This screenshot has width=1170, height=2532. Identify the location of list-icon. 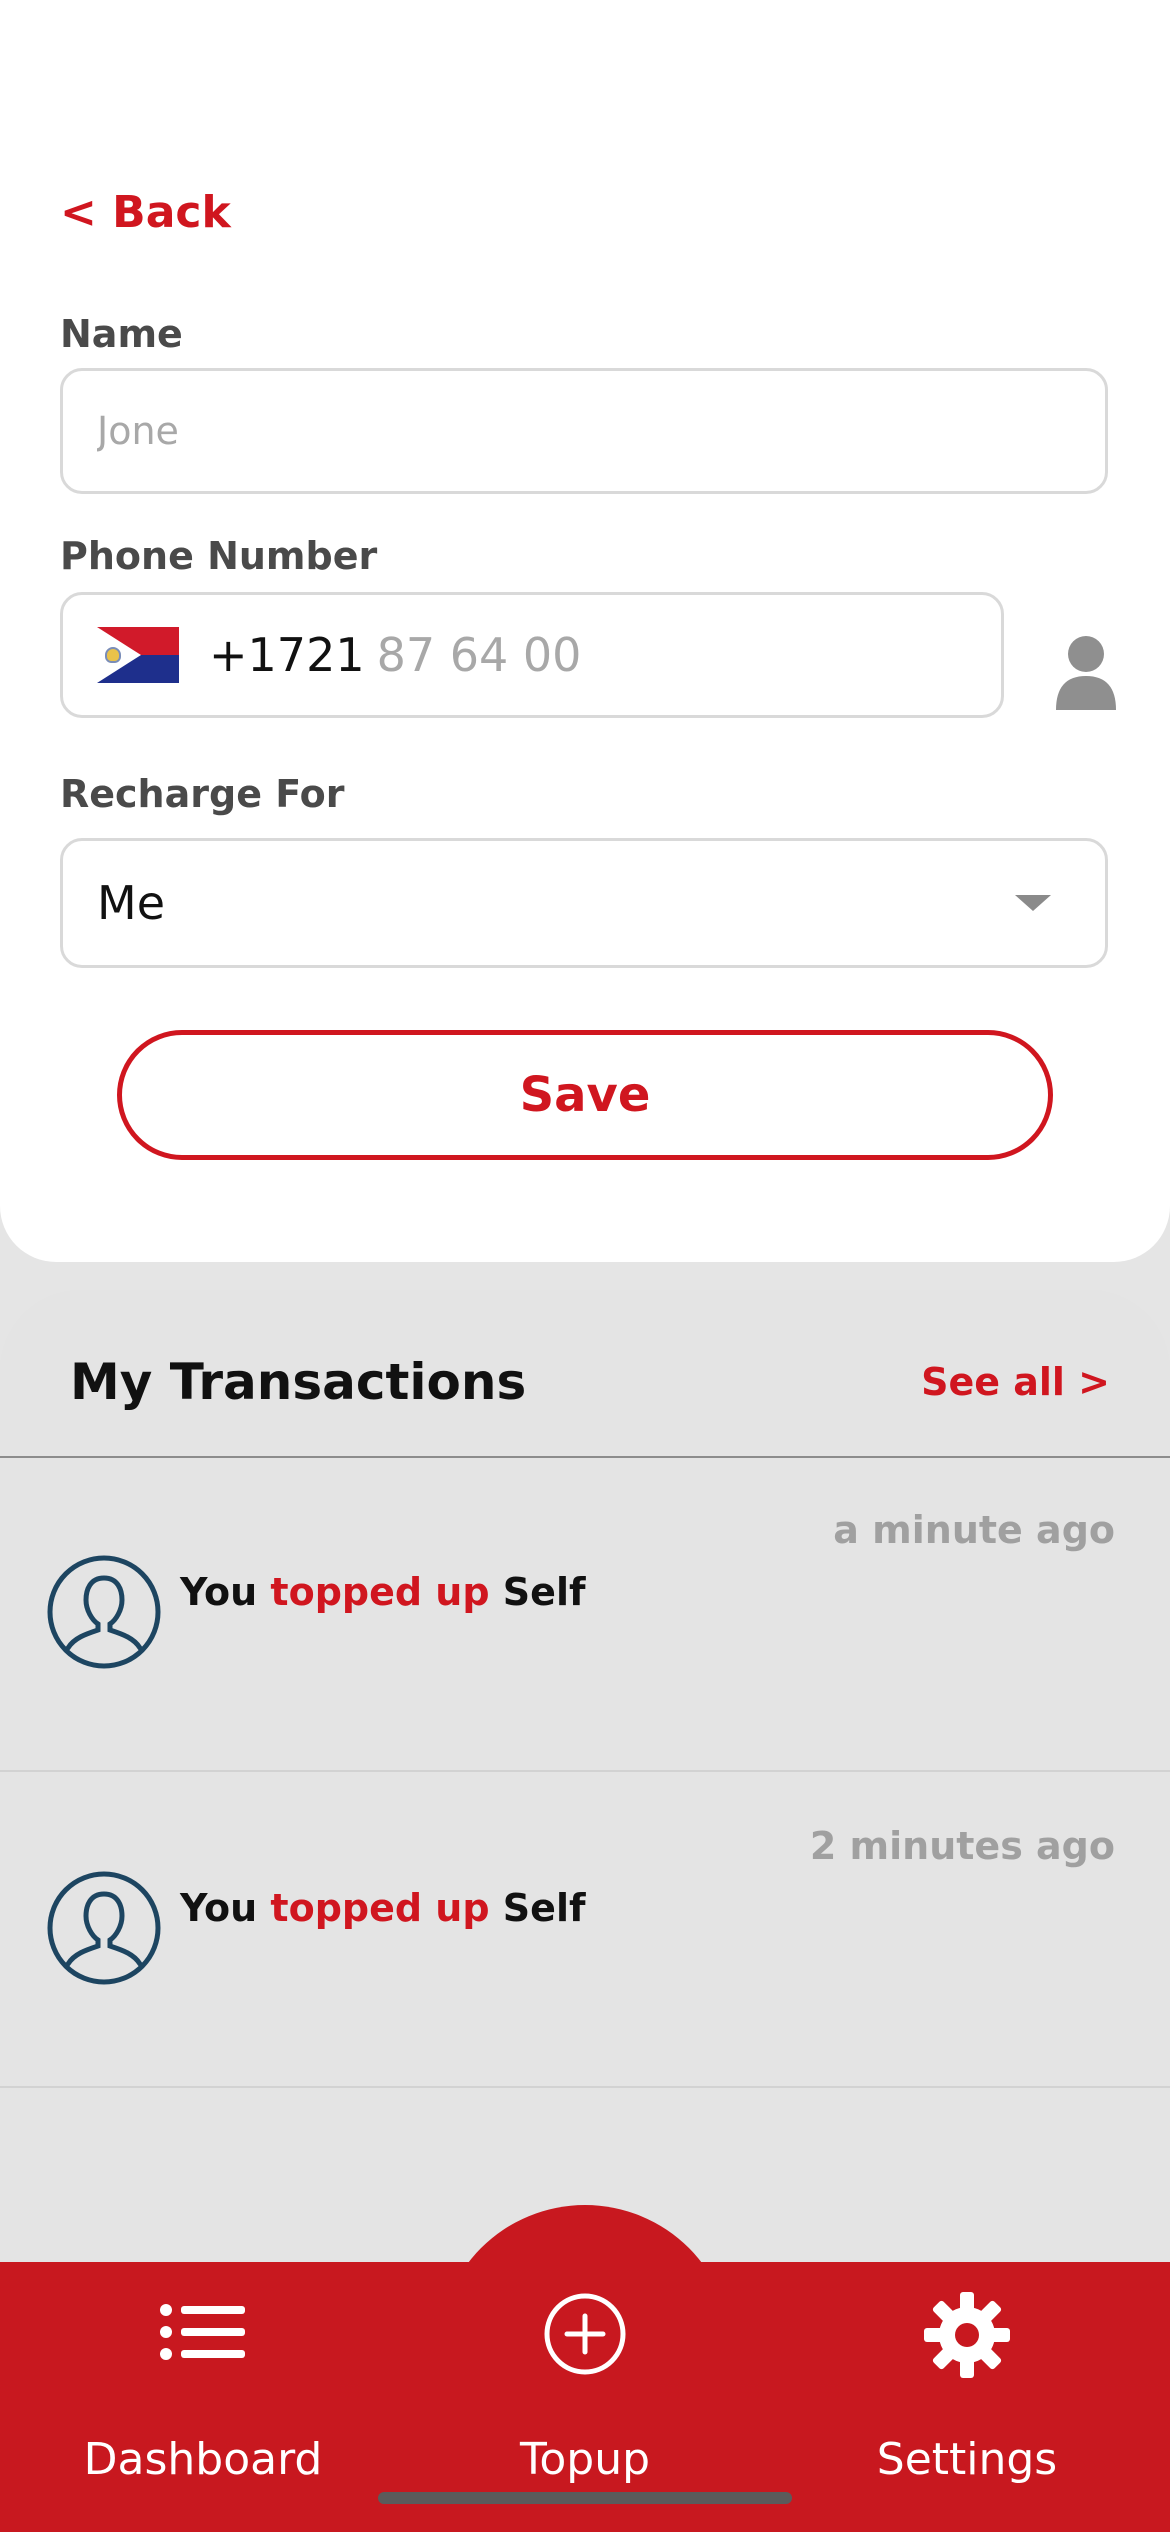
(202, 2332).